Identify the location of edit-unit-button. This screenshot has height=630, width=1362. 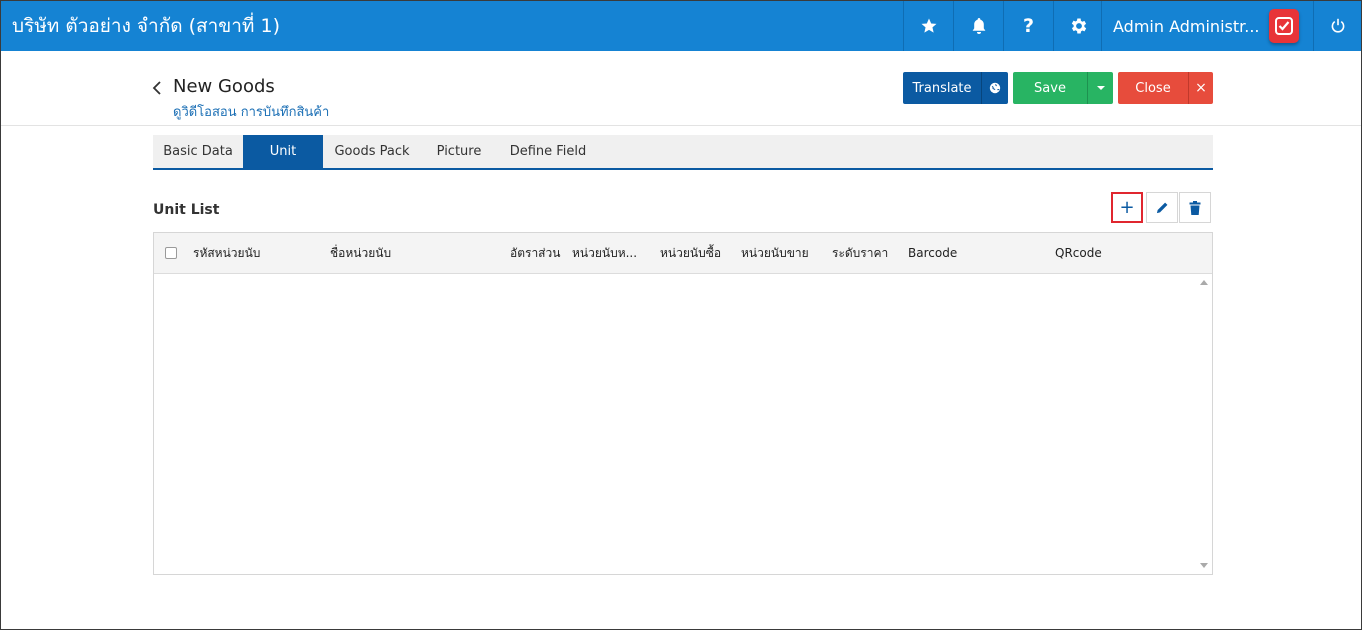
(1162, 207).